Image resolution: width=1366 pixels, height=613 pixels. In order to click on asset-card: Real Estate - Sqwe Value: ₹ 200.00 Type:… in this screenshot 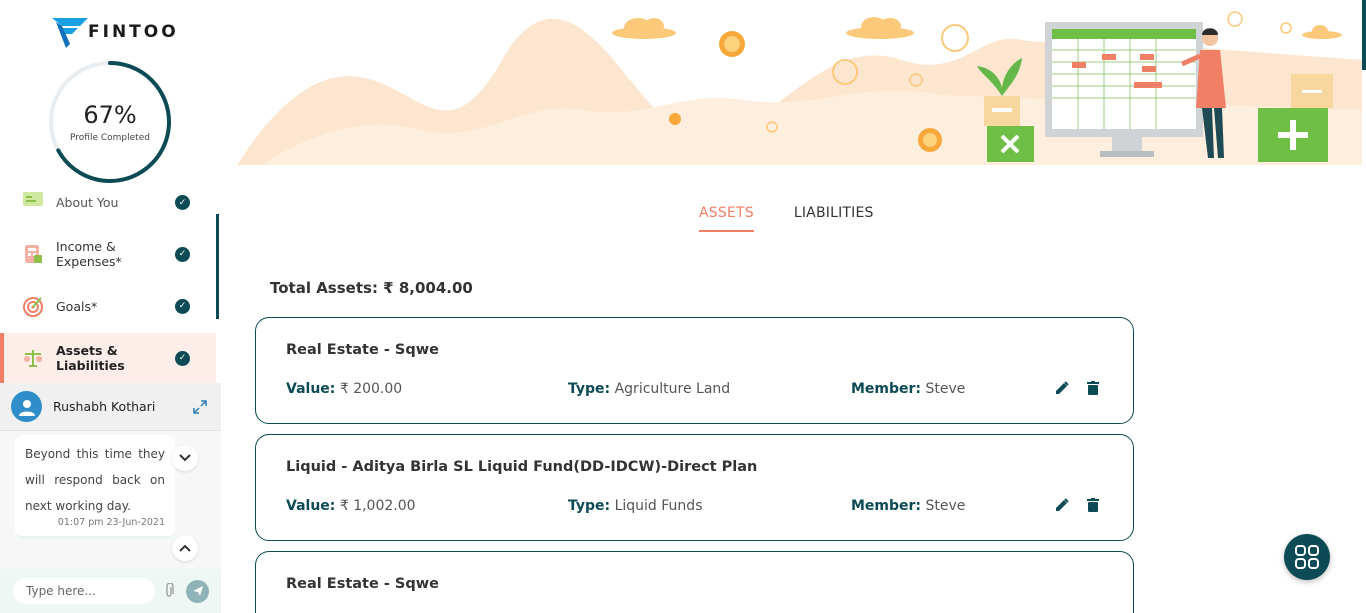, I will do `click(694, 370)`.